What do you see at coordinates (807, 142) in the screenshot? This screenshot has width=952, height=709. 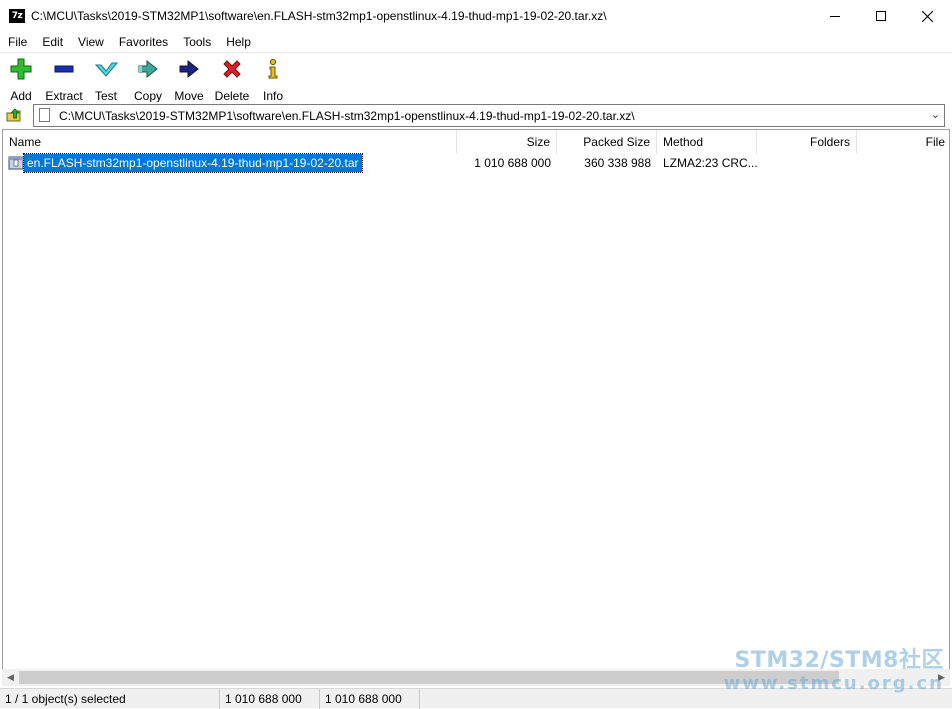 I see `column-folders: Folders` at bounding box center [807, 142].